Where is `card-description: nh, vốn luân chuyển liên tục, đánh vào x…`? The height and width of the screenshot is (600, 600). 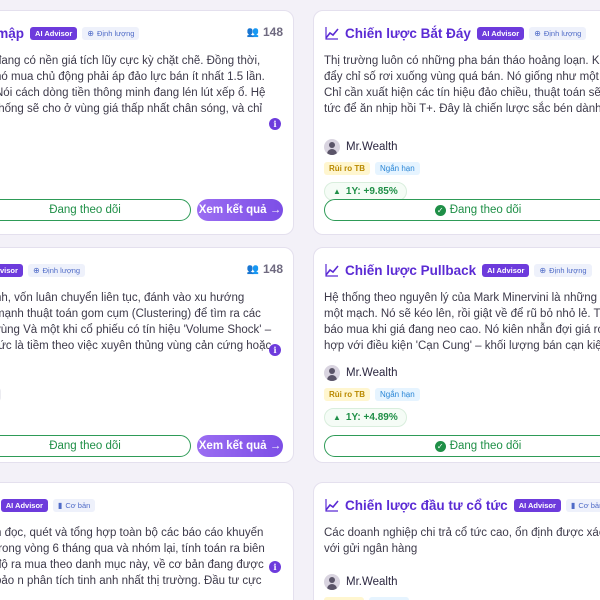 card-description: nh, vốn luân chuyển liên tục, đánh vào x… is located at coordinates (136, 322).